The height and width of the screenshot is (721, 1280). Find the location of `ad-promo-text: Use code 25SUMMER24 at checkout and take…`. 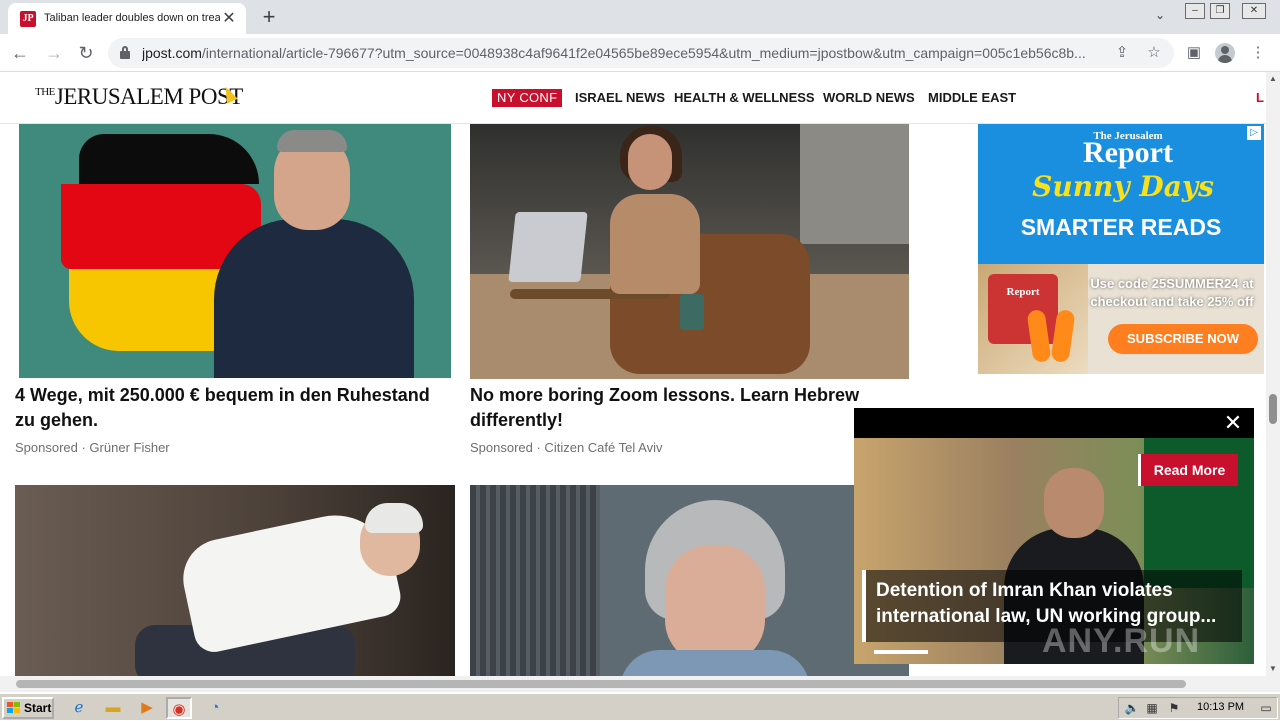

ad-promo-text: Use code 25SUMMER24 at checkout and take… is located at coordinates (1172, 292).